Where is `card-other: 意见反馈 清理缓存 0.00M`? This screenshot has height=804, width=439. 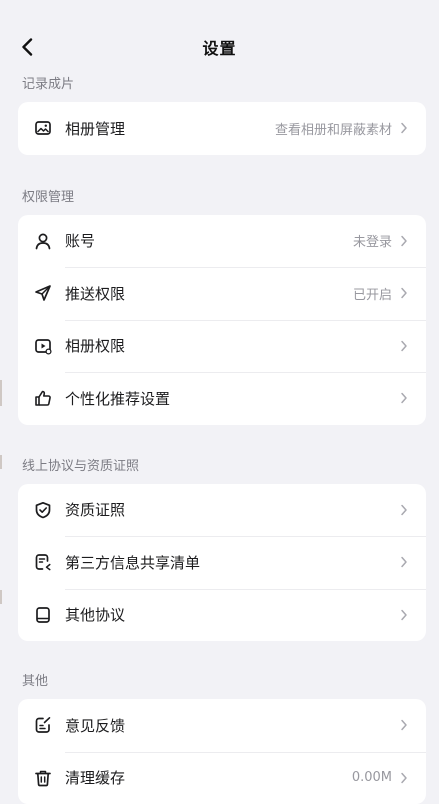 card-other: 意见反馈 清理缓存 0.00M is located at coordinates (222, 751).